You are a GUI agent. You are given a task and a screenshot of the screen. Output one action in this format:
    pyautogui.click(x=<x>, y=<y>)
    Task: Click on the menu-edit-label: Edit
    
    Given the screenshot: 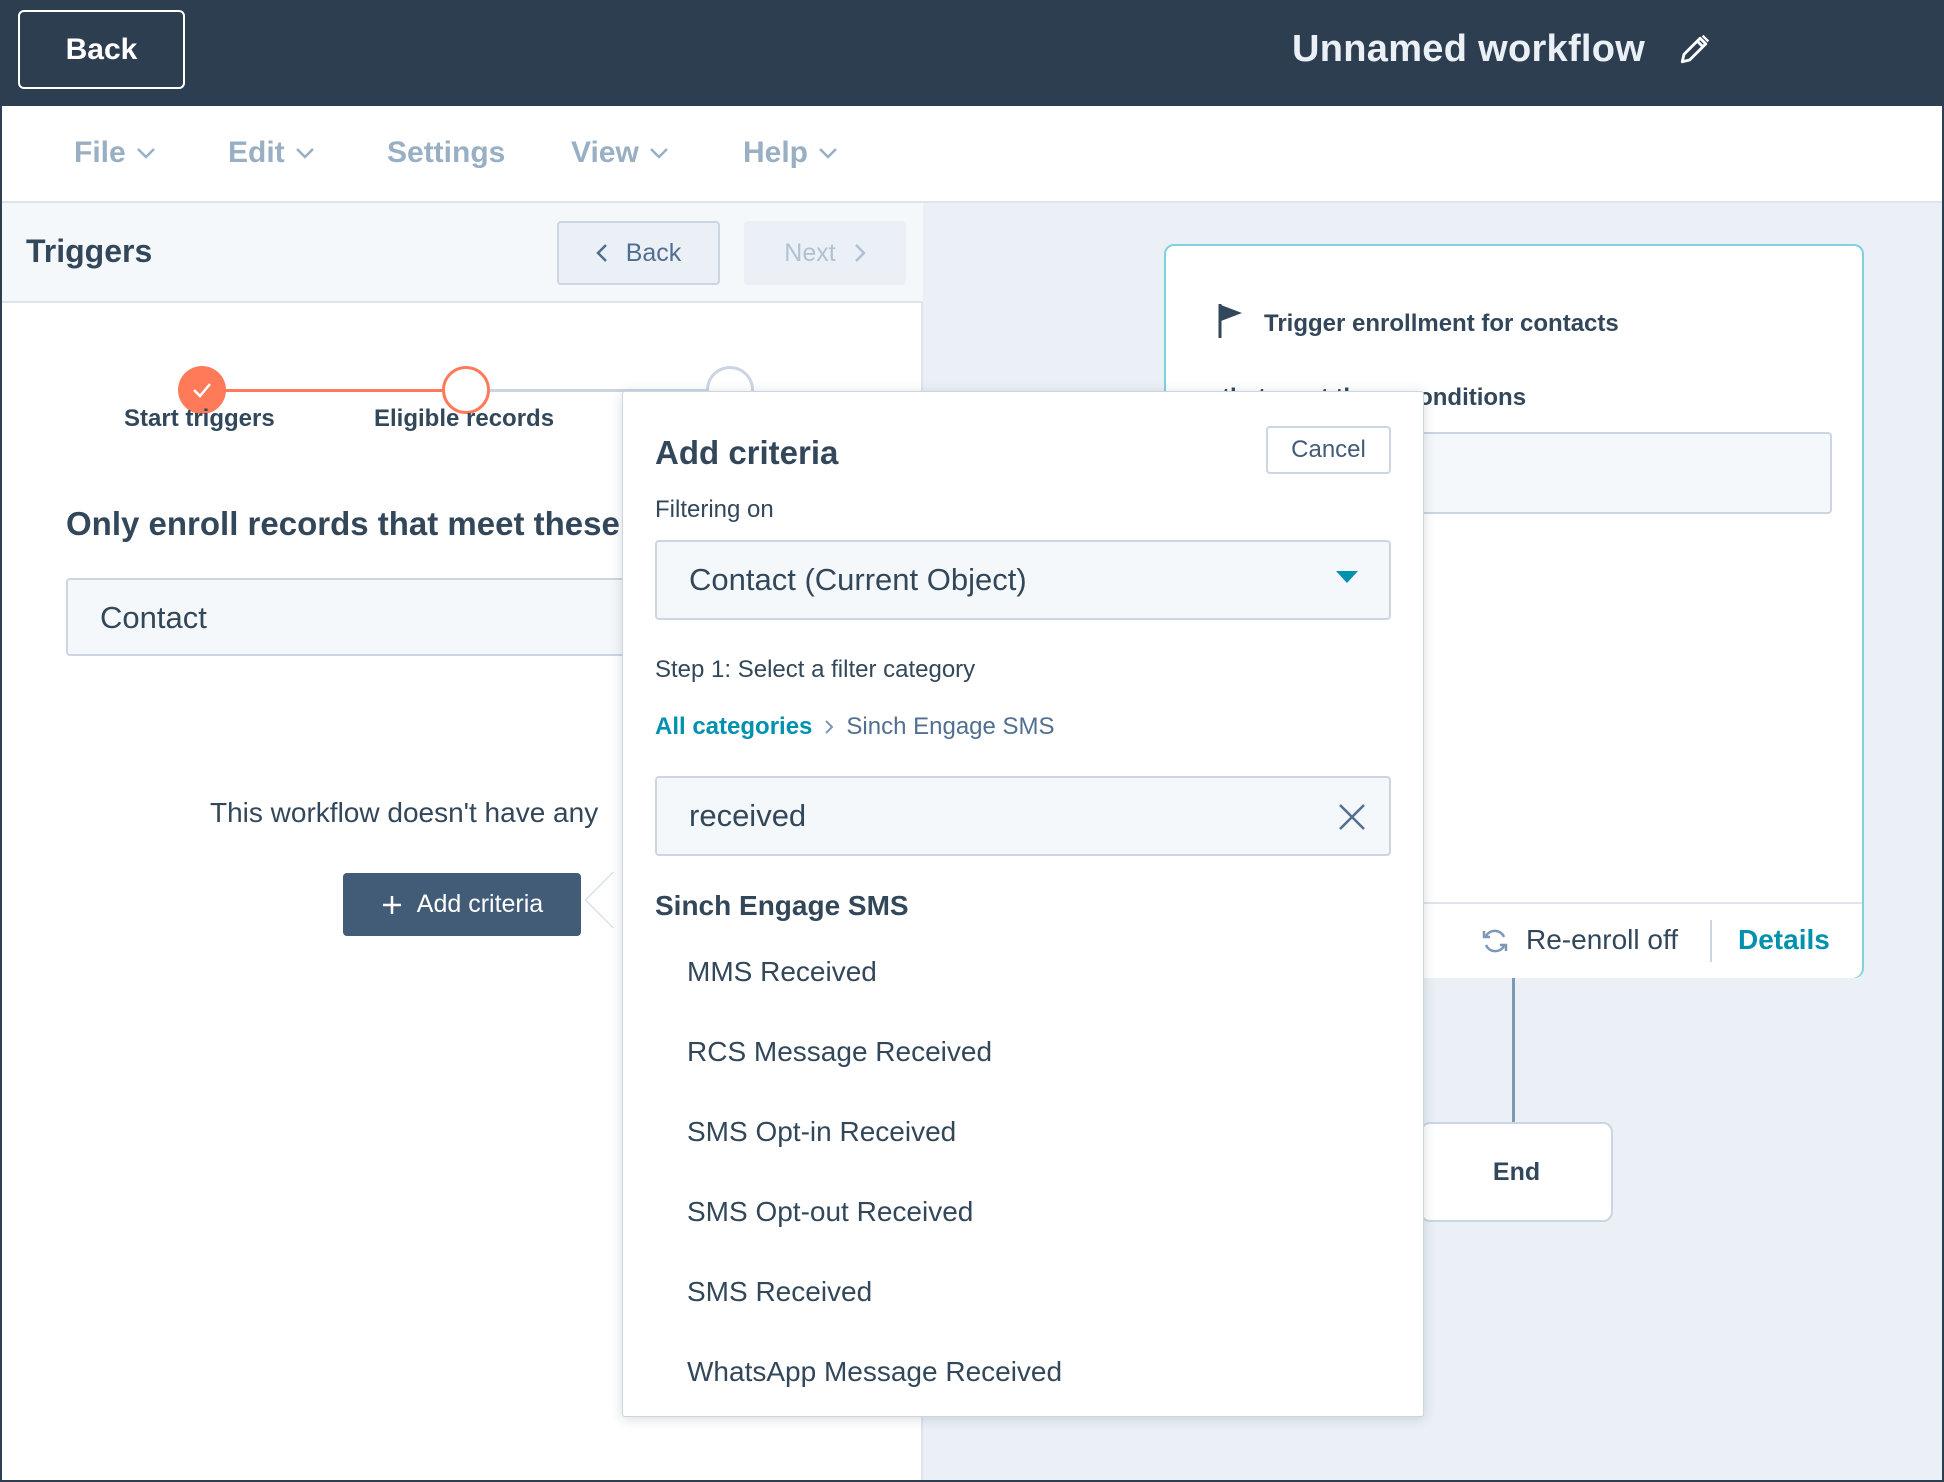 What is the action you would take?
    pyautogui.click(x=256, y=152)
    